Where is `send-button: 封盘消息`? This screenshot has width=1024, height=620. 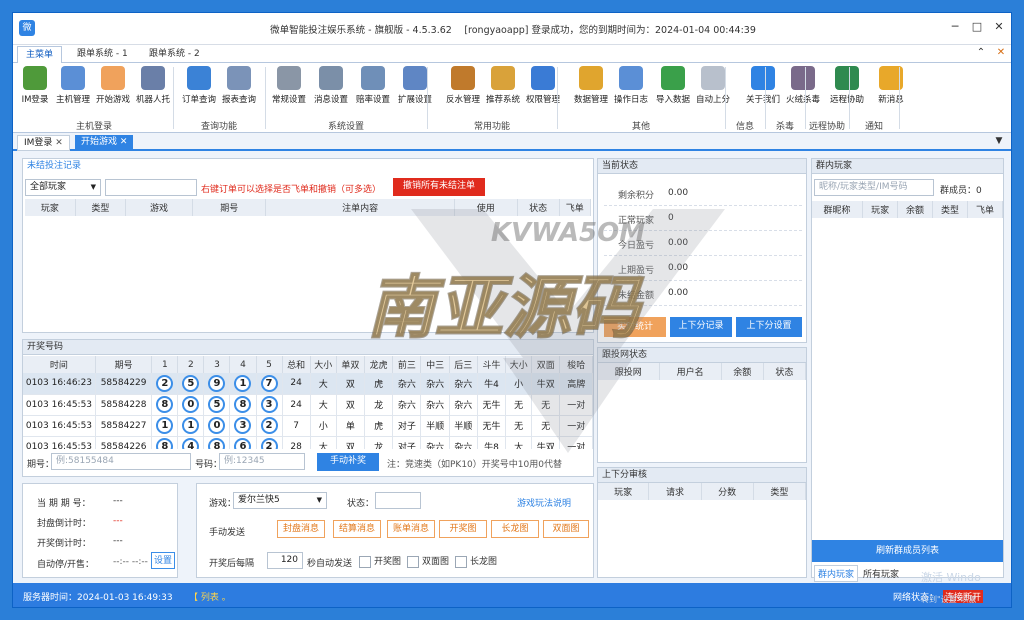
send-button: 封盘消息 is located at coordinates (301, 529).